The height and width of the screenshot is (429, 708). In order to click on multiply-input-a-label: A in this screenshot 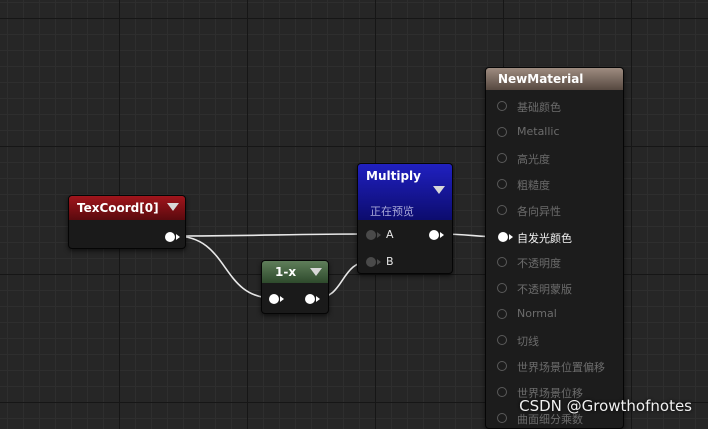, I will do `click(390, 234)`.